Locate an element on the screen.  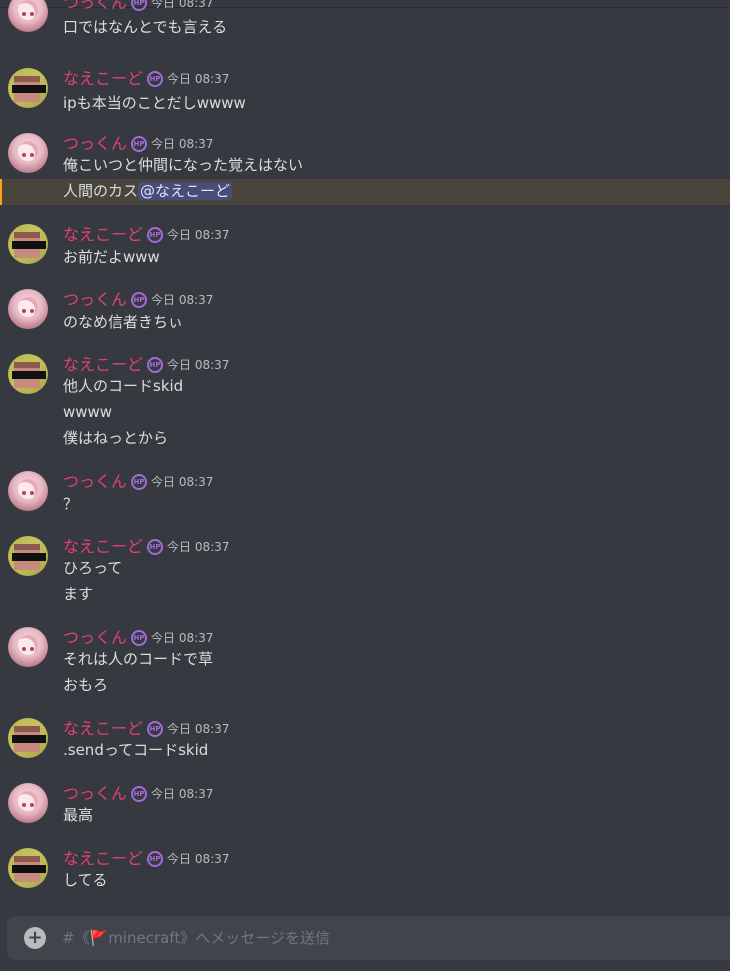
message-composer: + #《🚩minecraft》へメッセージを送信 is located at coordinates (368, 938).